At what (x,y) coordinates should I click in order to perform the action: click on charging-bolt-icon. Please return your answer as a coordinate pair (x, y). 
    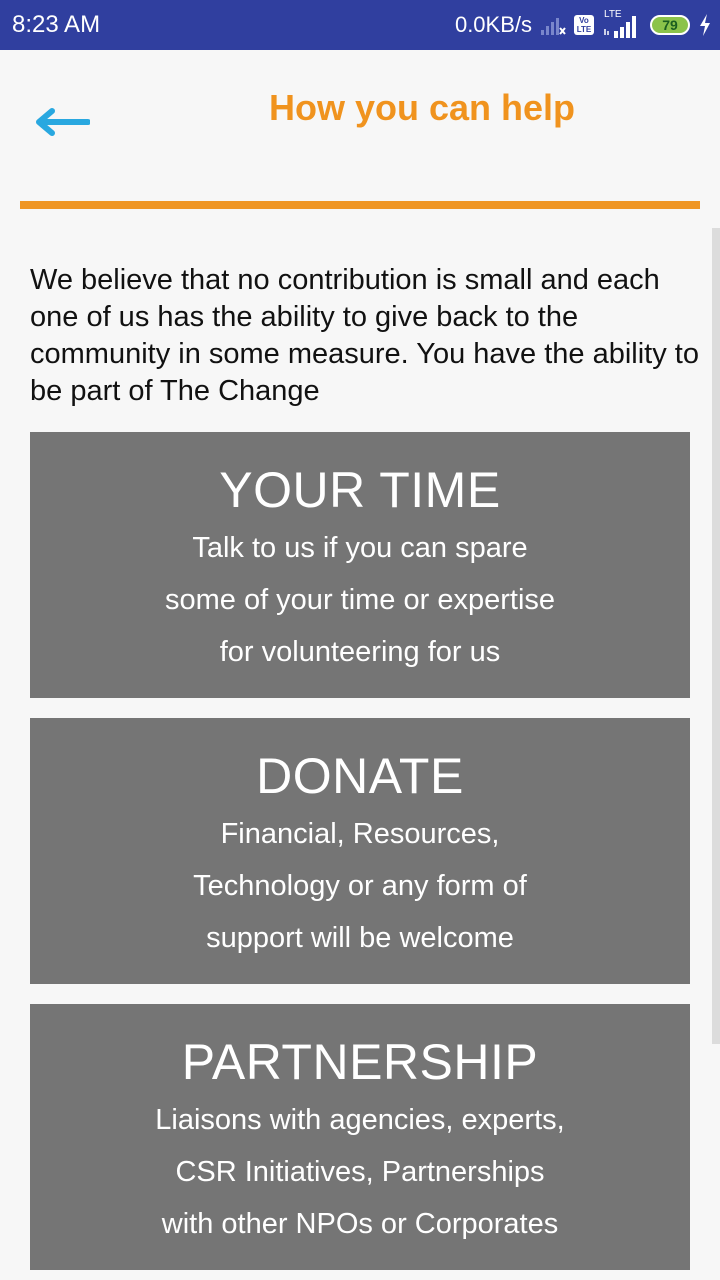
    Looking at the image, I should click on (705, 25).